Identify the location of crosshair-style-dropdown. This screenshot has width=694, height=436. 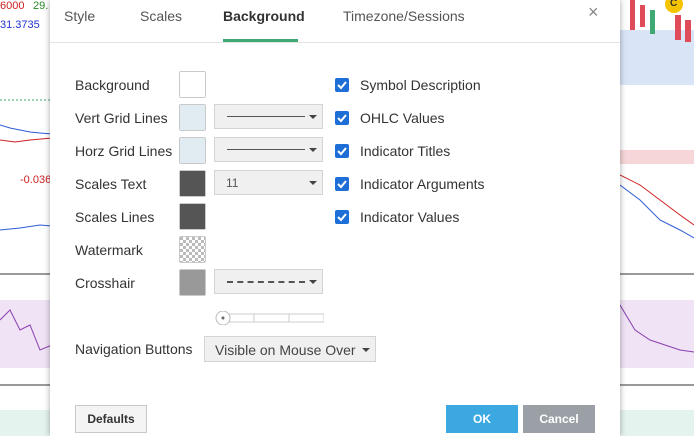
(268, 281).